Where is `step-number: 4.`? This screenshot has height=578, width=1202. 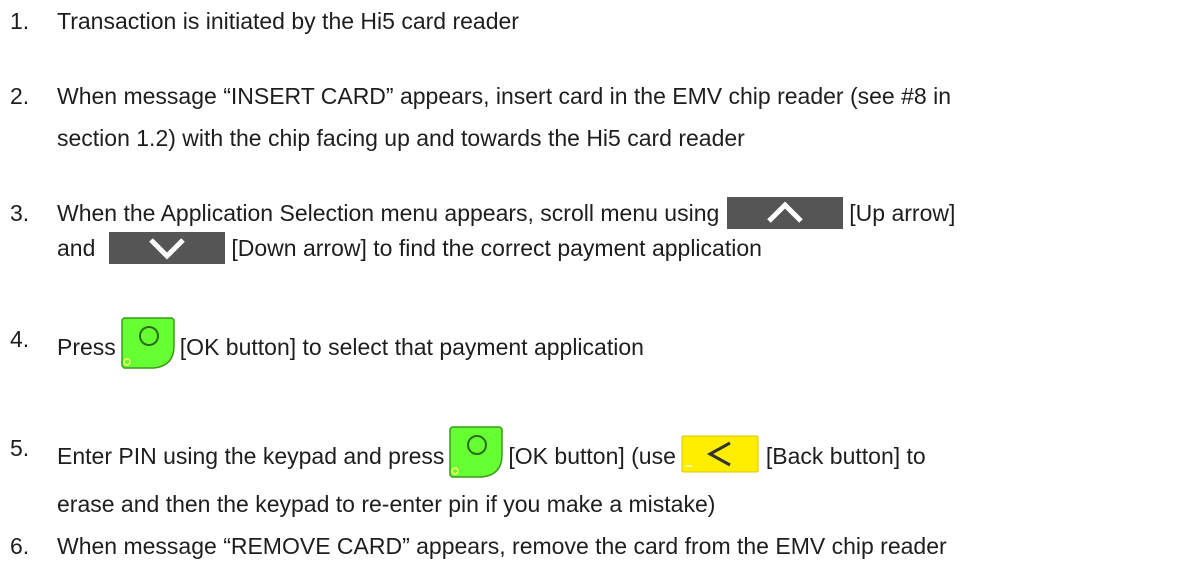 step-number: 4. is located at coordinates (20, 339).